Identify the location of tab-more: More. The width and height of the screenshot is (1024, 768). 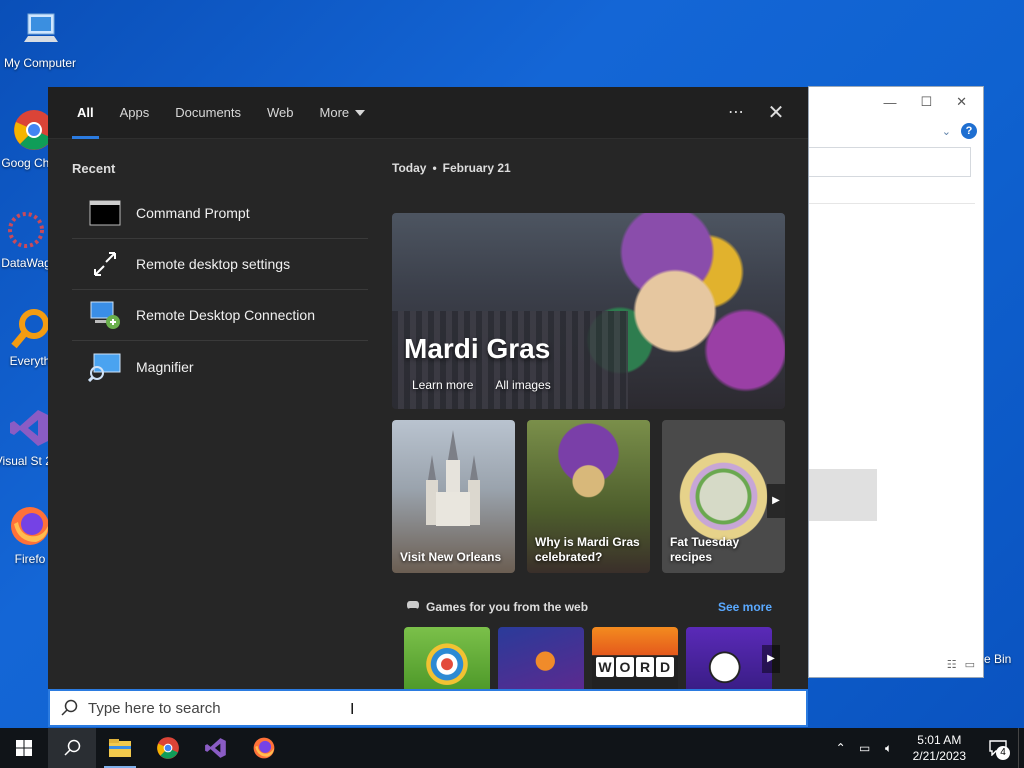
(343, 113).